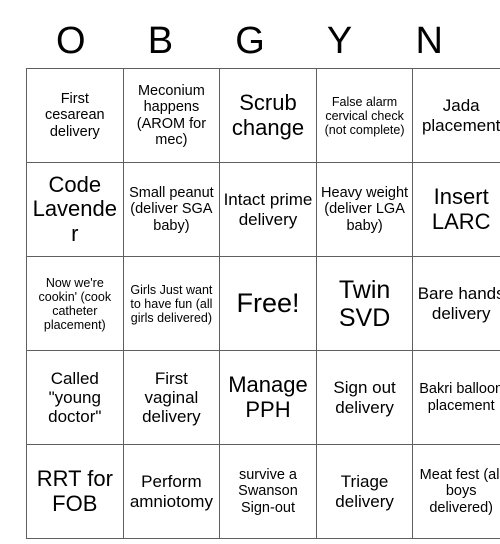 This screenshot has height=544, width=500. I want to click on bingo-cell-4-1: Perform amniotomy, so click(171, 491).